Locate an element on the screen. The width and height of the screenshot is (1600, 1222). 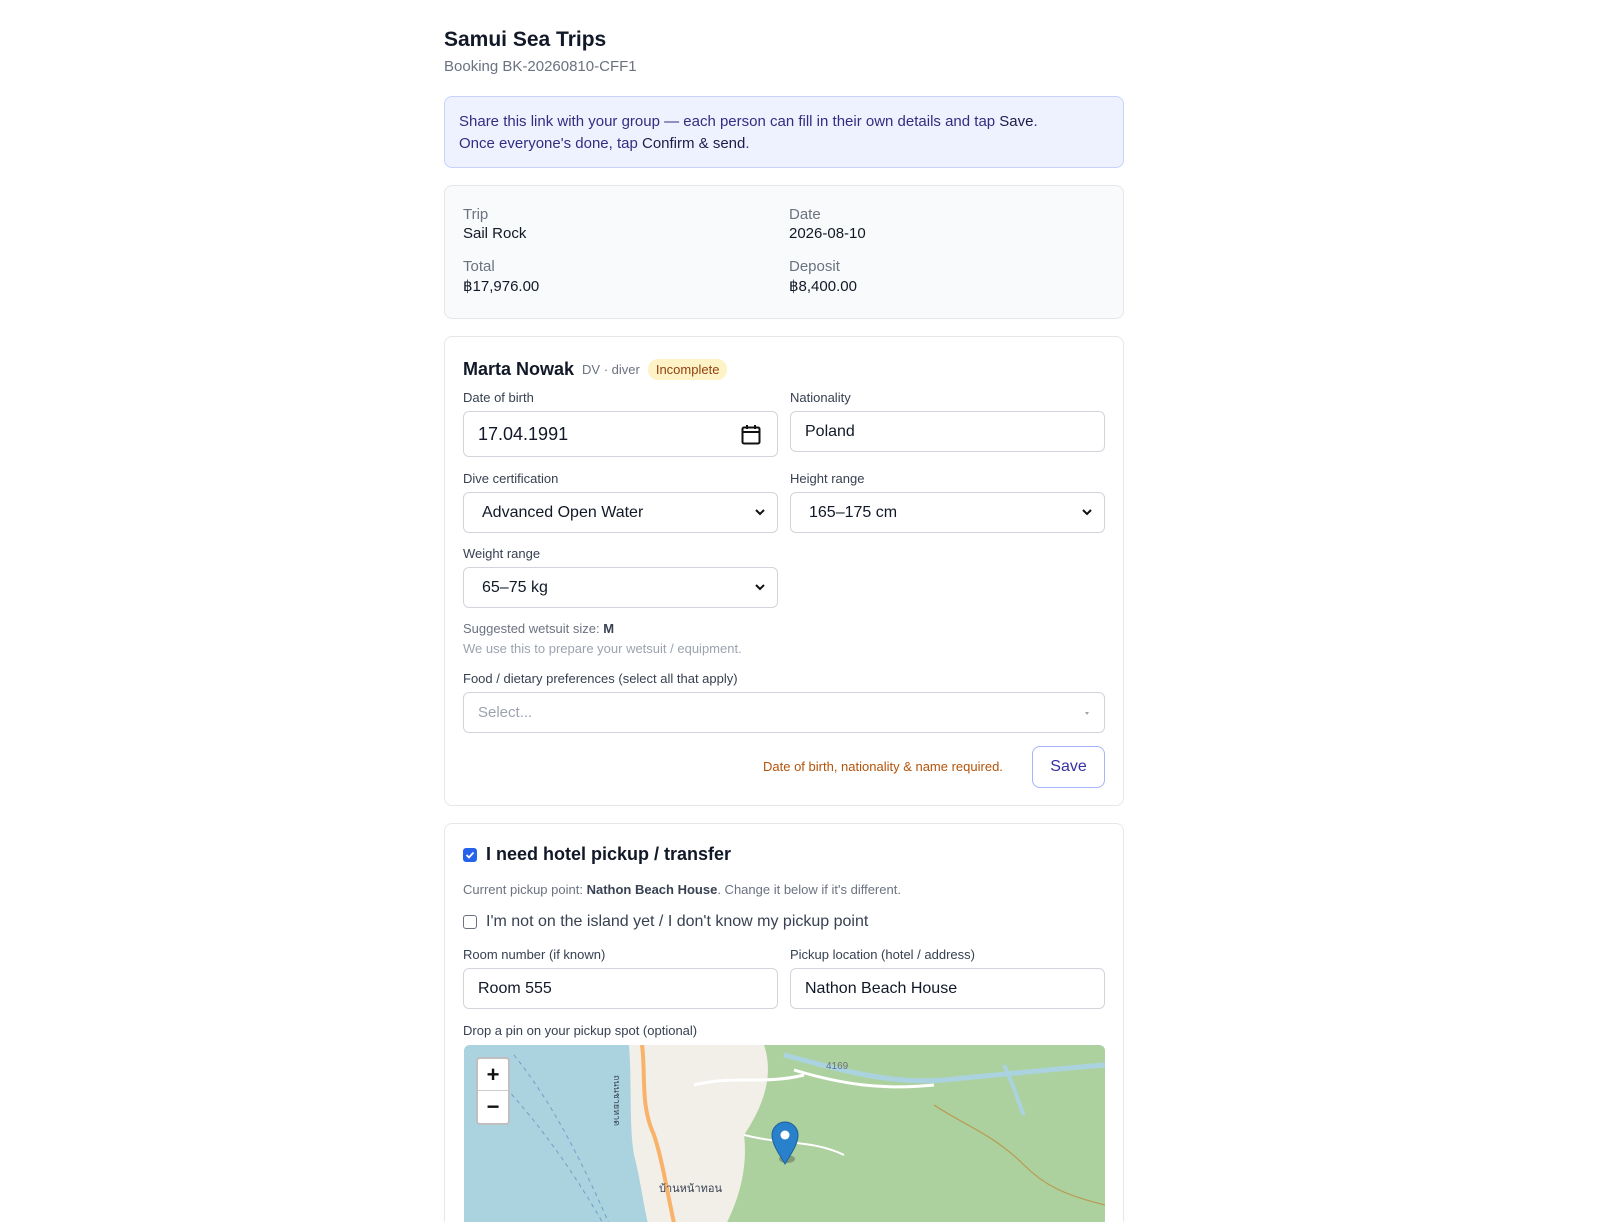
dob-label: Date of birth is located at coordinates (498, 397).